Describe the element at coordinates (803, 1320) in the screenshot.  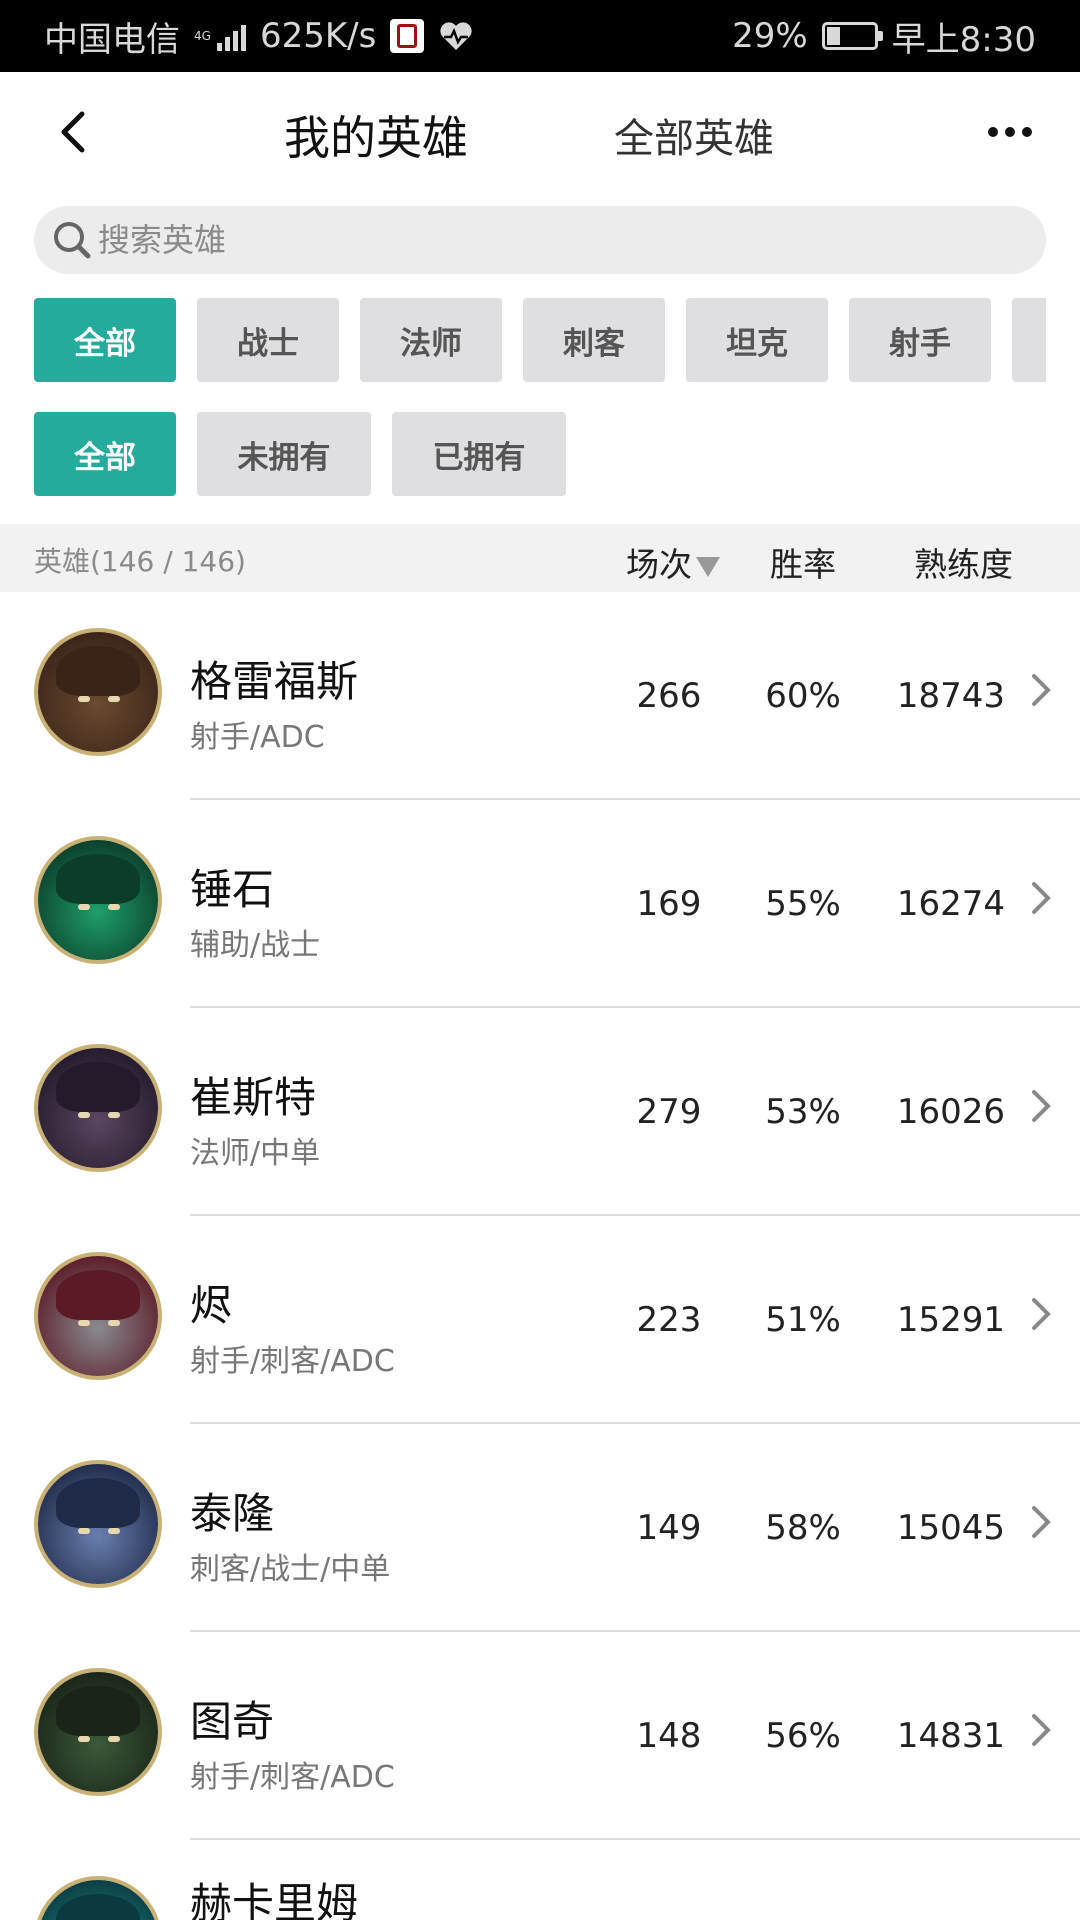
I see `hero-win-rate: 51%` at that location.